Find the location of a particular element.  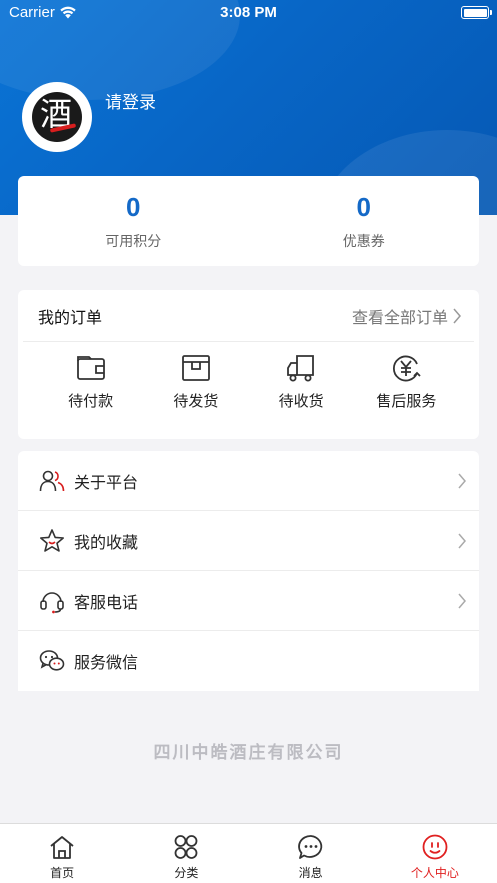

points-item-credits: 0 可用积分 is located at coordinates (133, 221).